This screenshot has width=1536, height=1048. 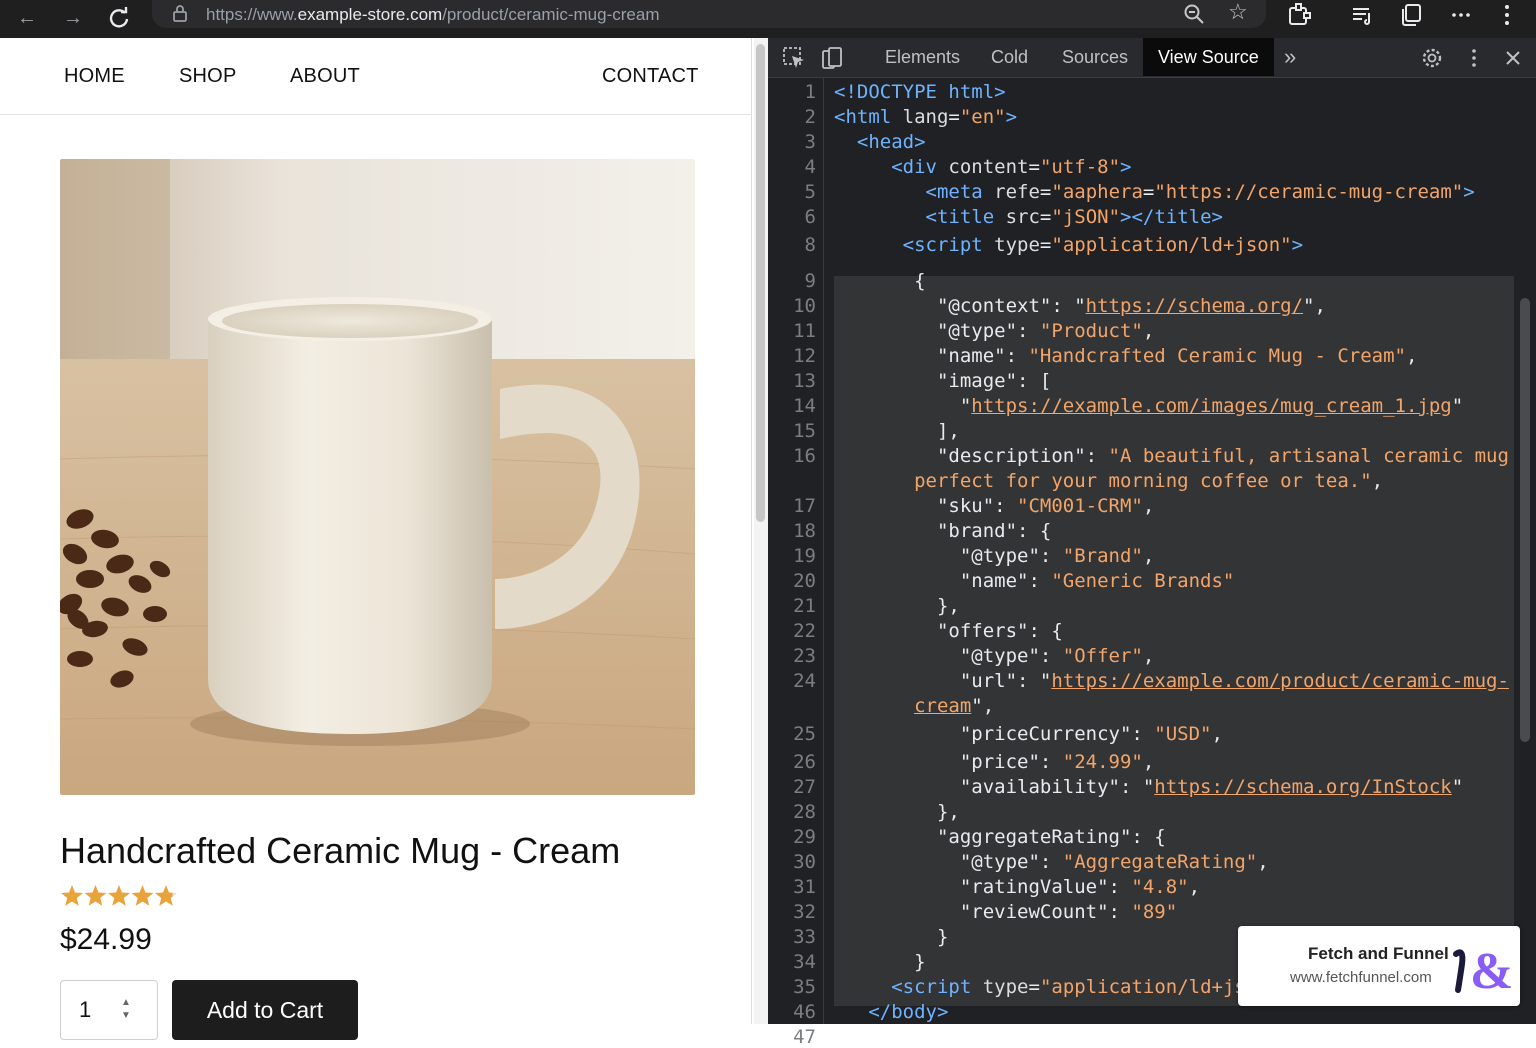 What do you see at coordinates (1095, 57) in the screenshot?
I see `tab-sources: Sources` at bounding box center [1095, 57].